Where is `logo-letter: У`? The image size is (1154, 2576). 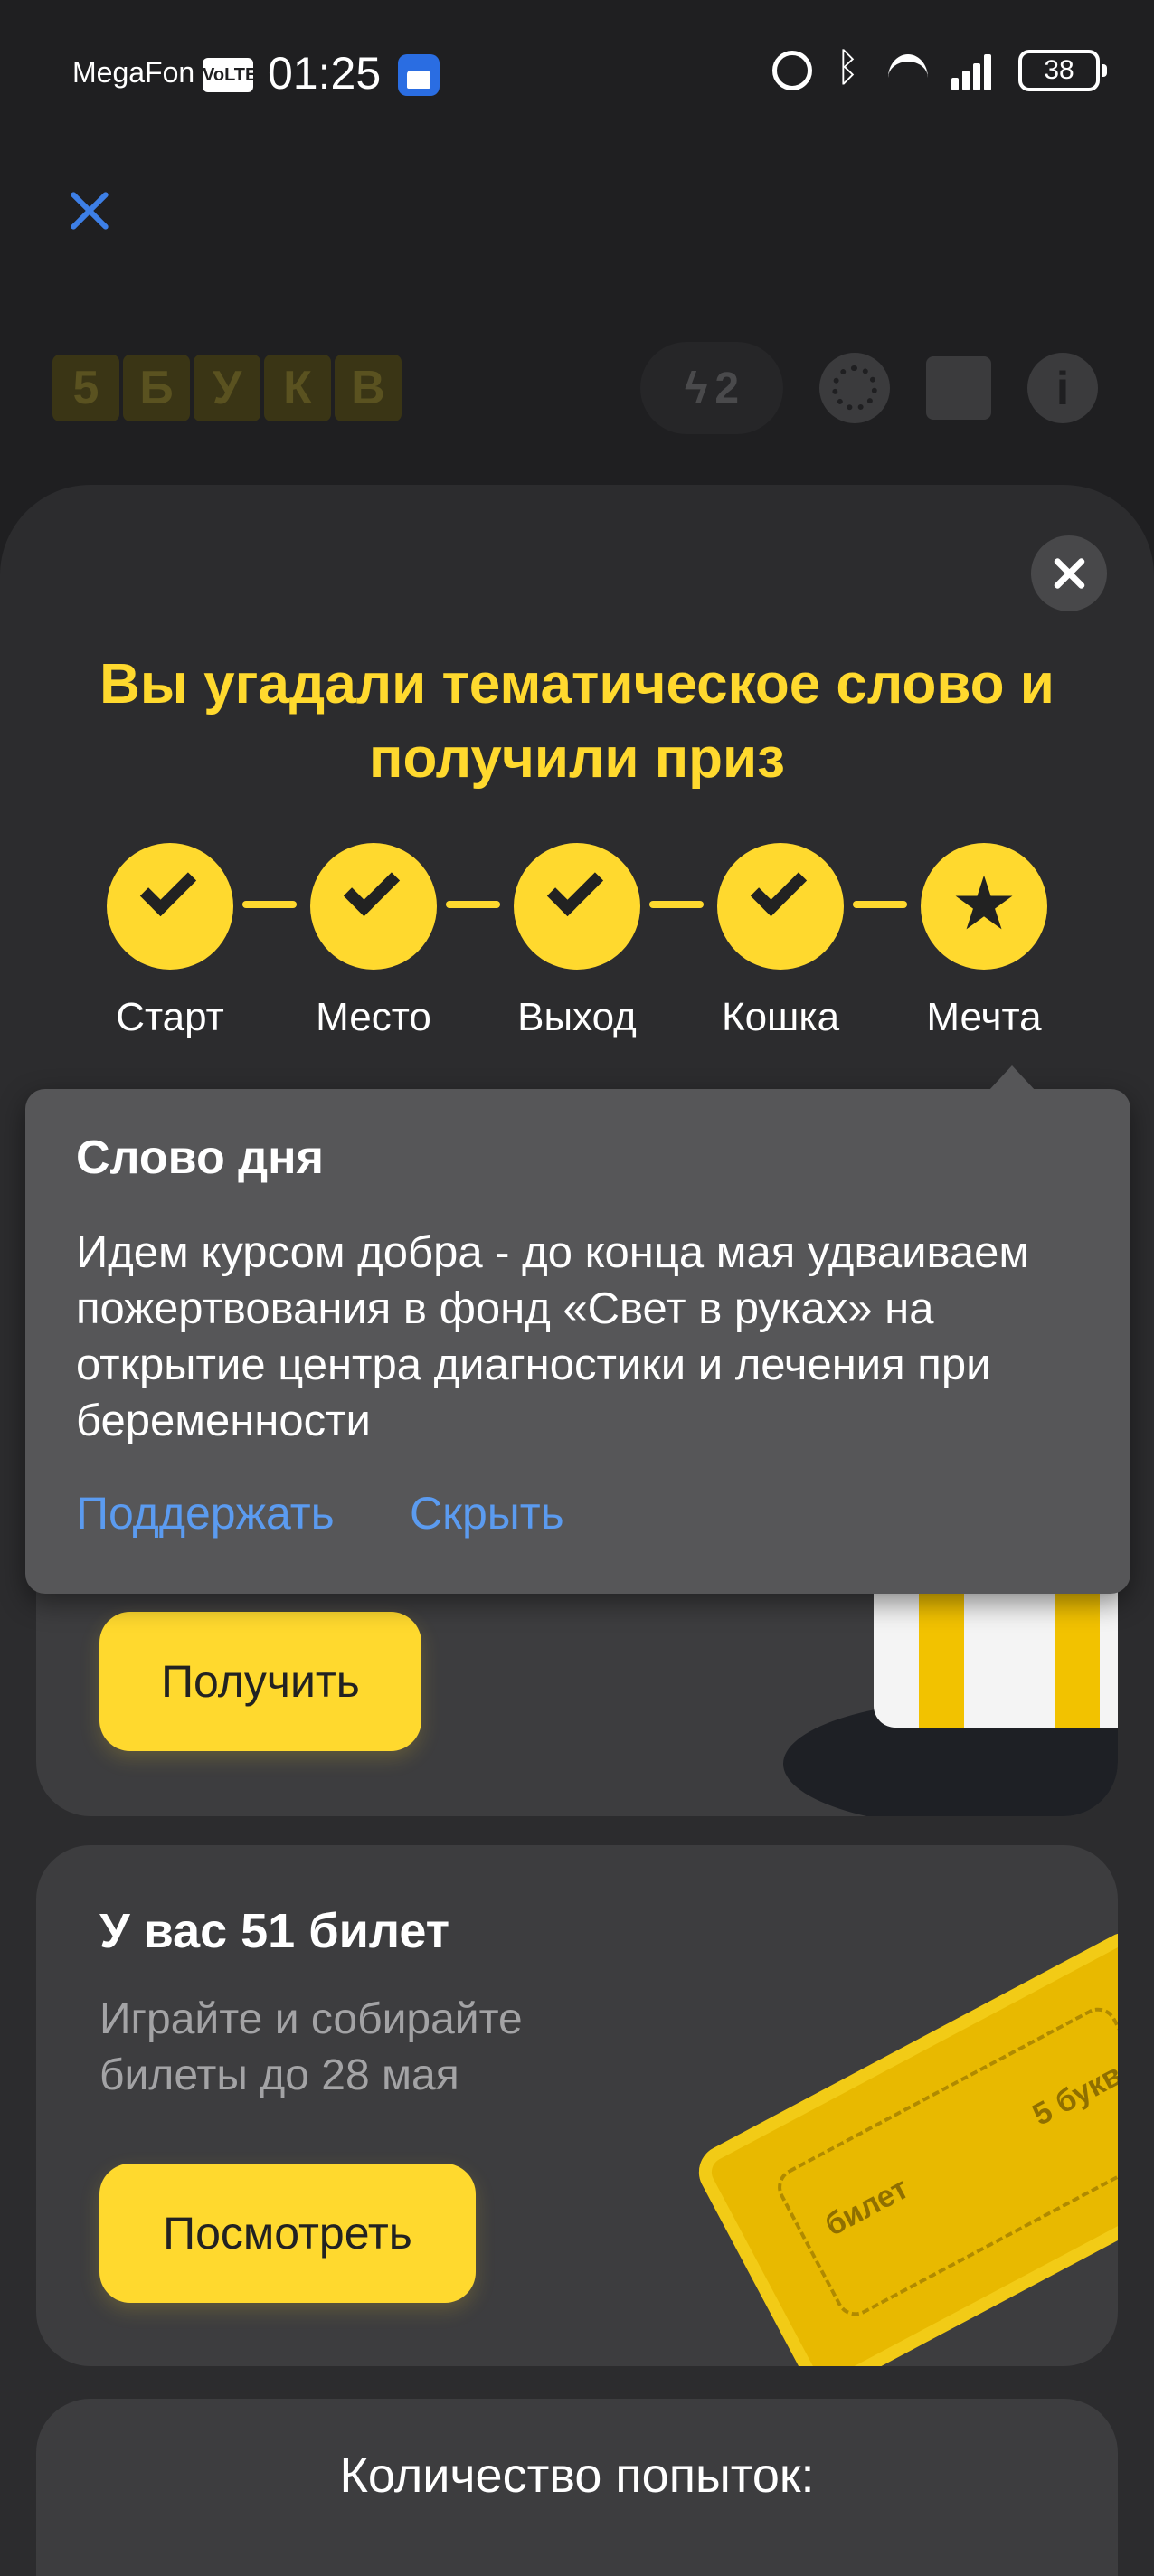
logo-letter: У is located at coordinates (227, 388).